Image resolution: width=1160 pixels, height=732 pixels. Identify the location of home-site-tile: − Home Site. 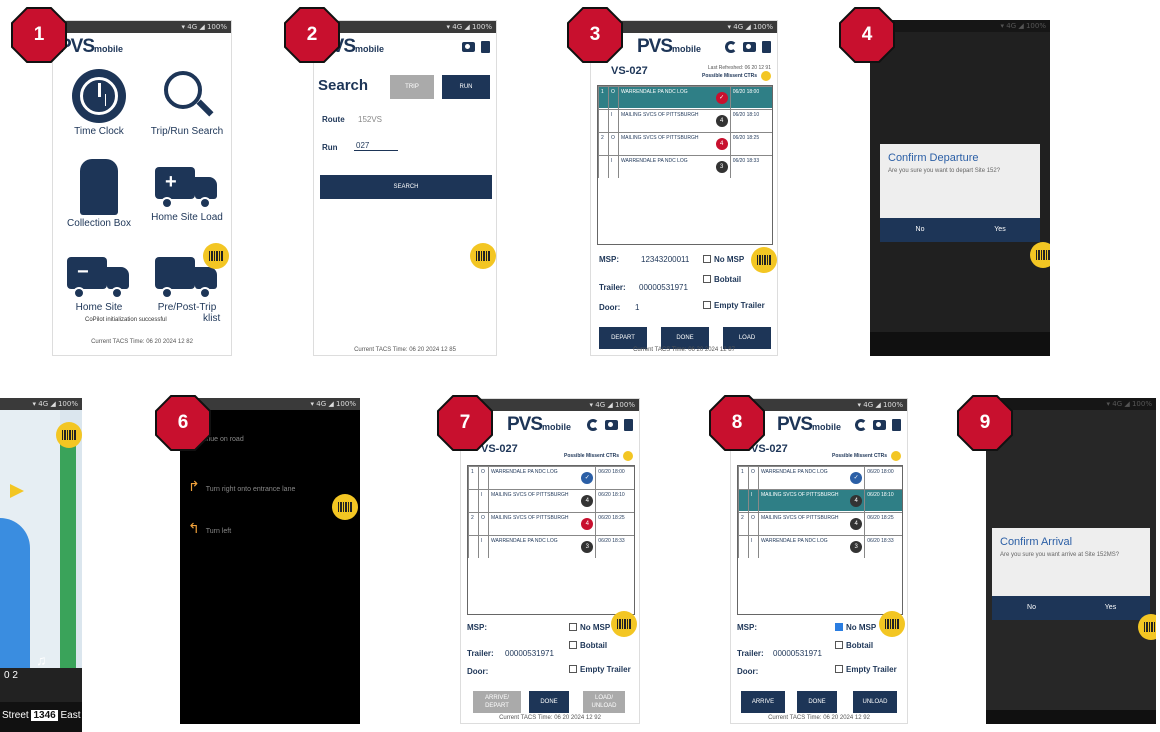
(99, 281).